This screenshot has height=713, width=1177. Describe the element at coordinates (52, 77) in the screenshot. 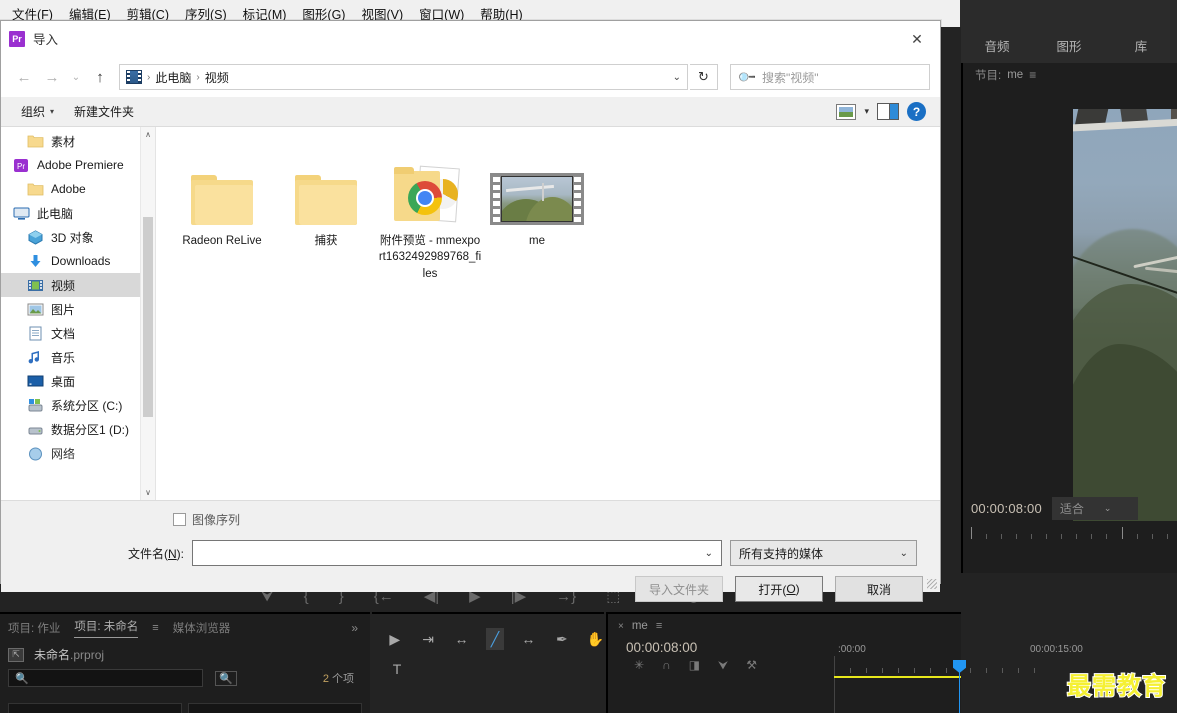

I see `forward-button: →` at that location.